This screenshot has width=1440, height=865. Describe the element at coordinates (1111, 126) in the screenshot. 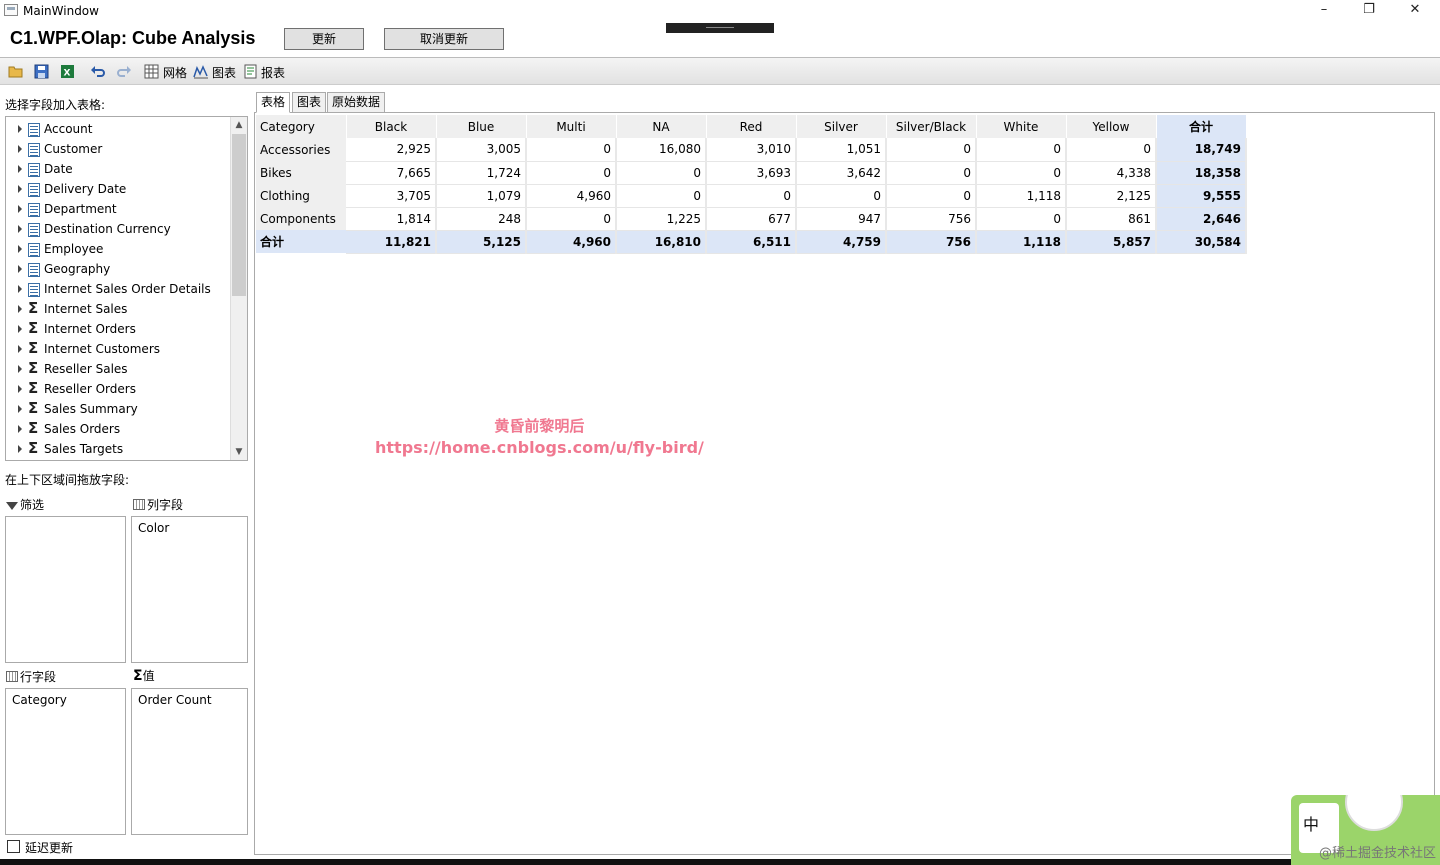

I see `column-header: Yellow` at that location.